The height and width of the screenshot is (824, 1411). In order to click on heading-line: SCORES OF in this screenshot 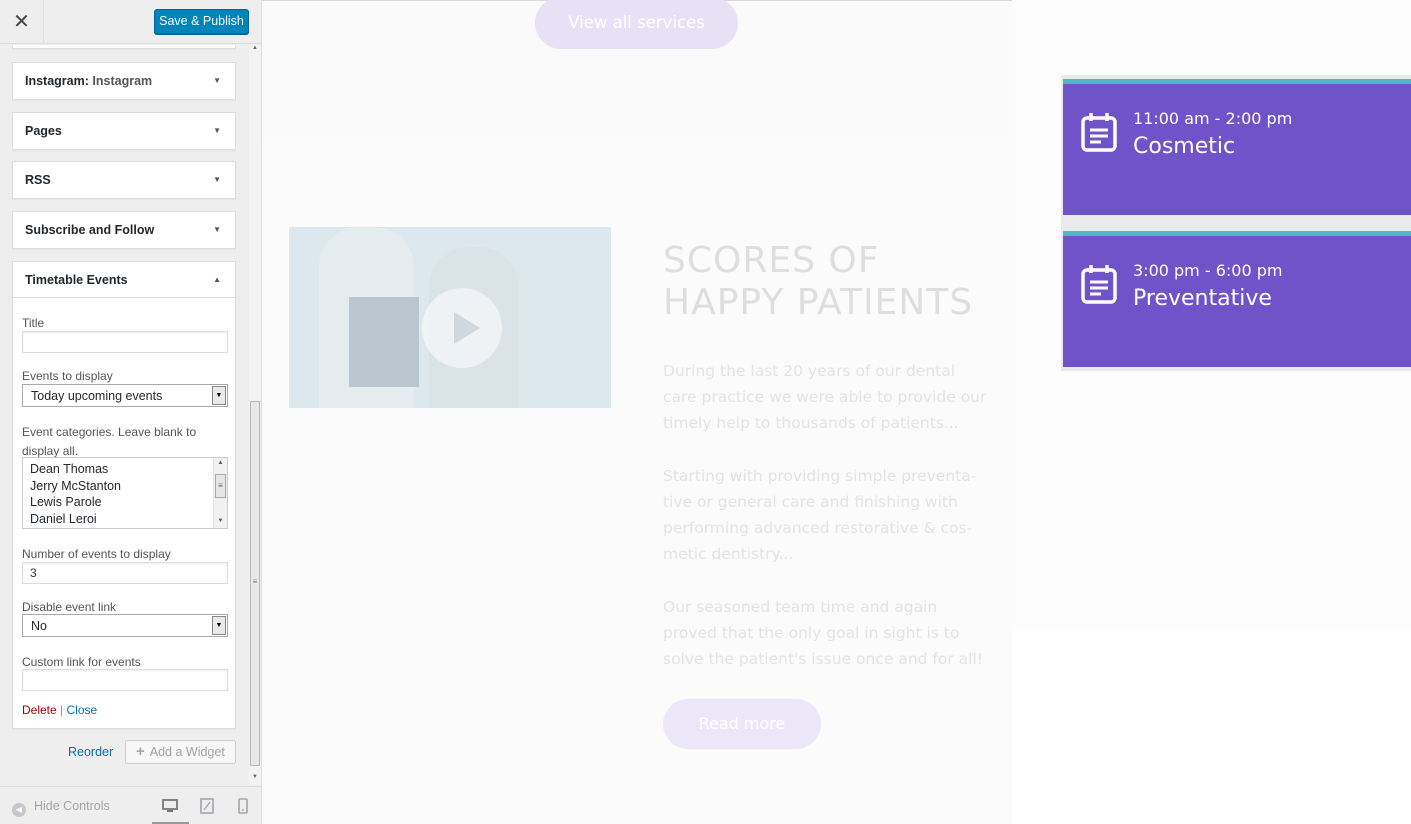, I will do `click(771, 260)`.